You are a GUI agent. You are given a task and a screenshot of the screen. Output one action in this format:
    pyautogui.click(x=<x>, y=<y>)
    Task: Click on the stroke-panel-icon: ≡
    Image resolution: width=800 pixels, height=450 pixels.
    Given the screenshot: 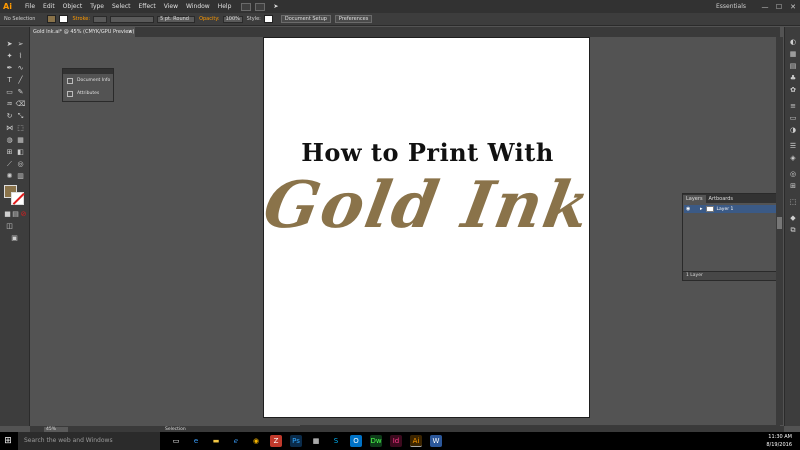 What is the action you would take?
    pyautogui.click(x=793, y=106)
    